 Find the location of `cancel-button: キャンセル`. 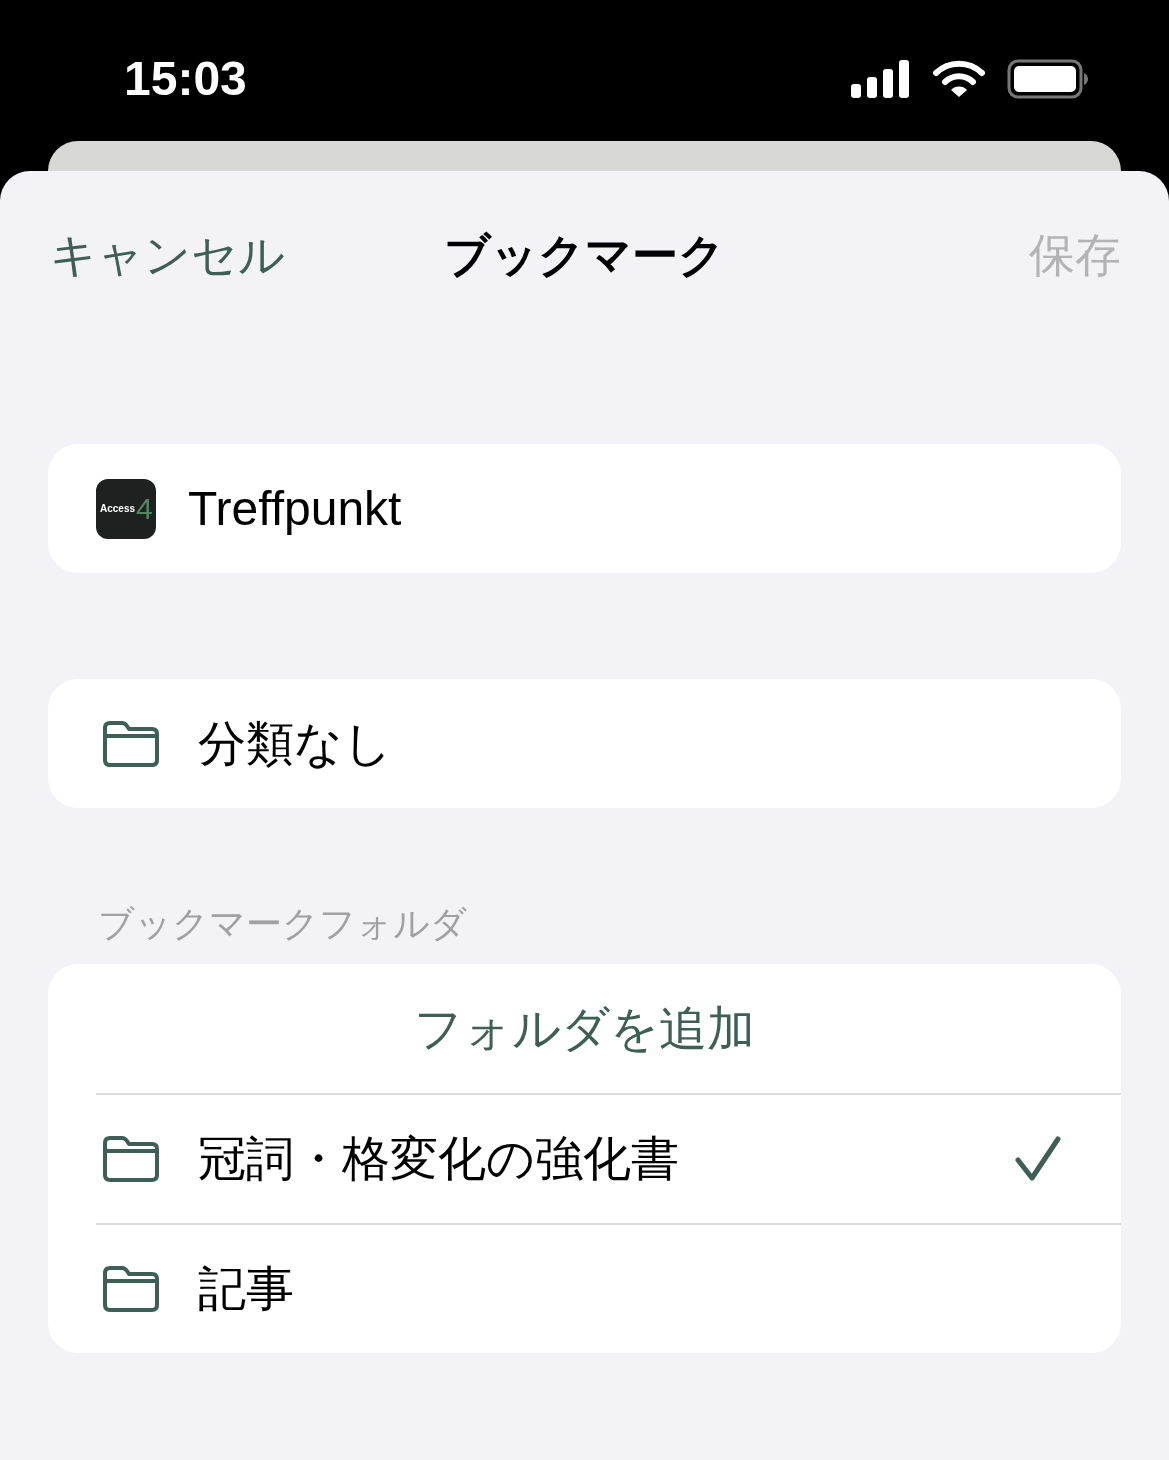

cancel-button: キャンセル is located at coordinates (166, 255).